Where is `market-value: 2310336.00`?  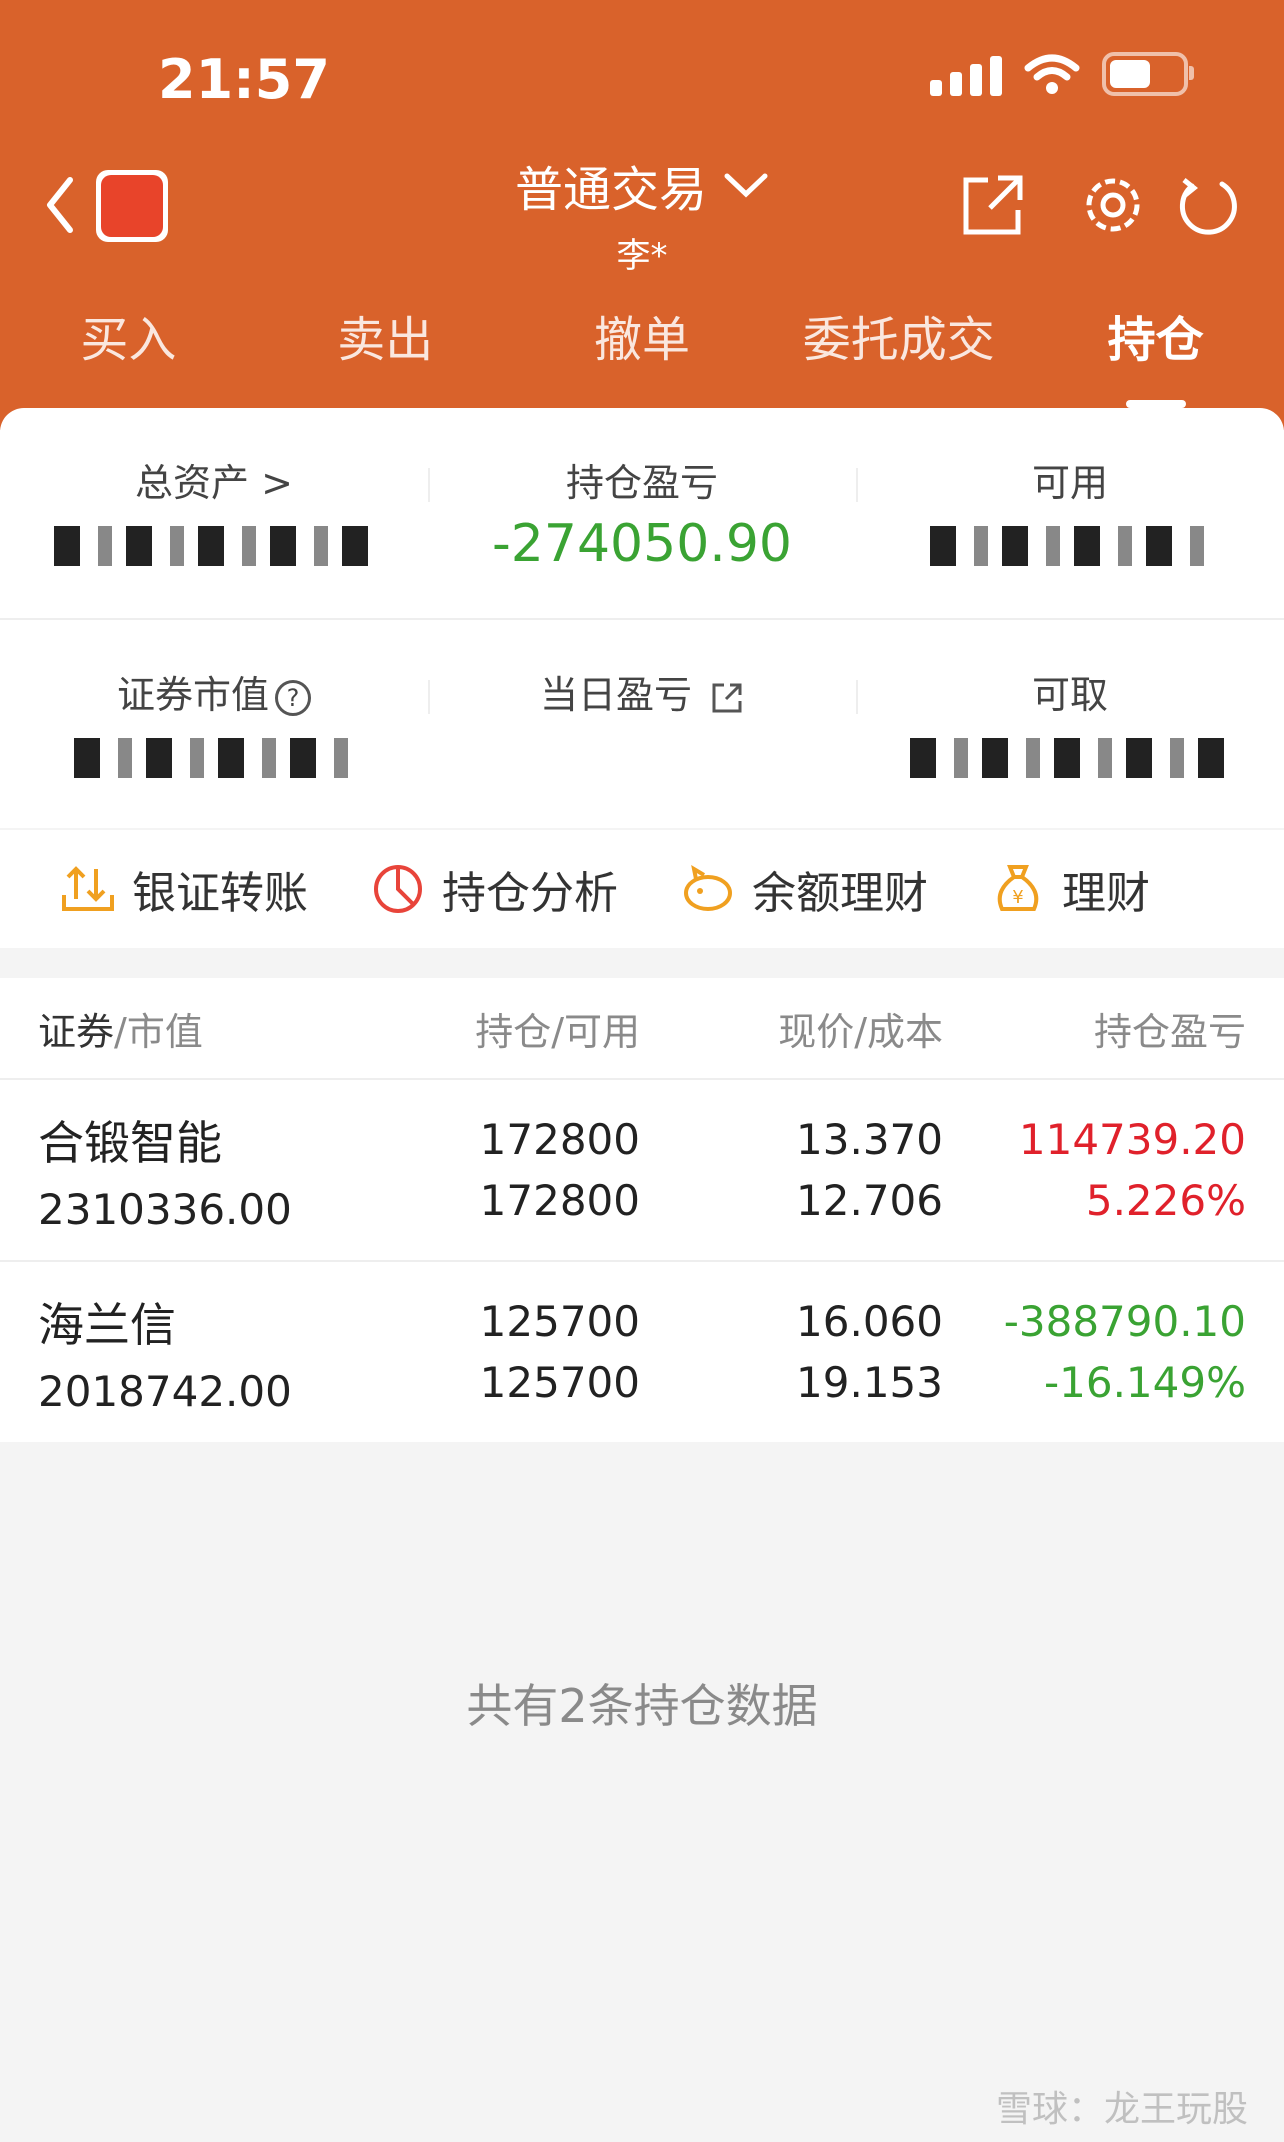
market-value: 2310336.00 is located at coordinates (165, 1209).